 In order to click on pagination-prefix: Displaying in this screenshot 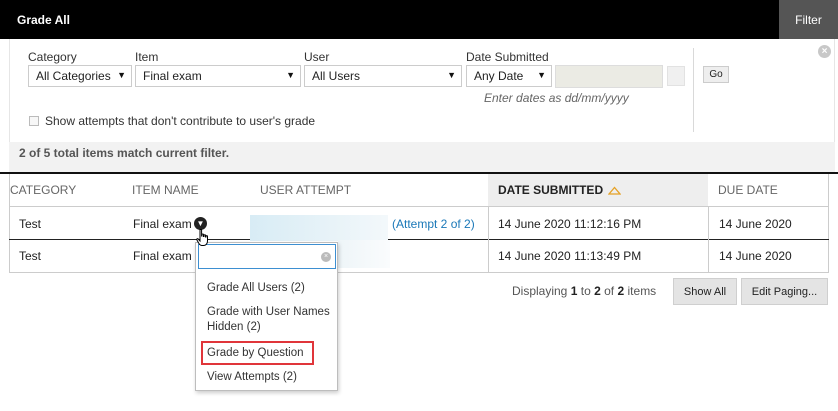, I will do `click(540, 291)`.